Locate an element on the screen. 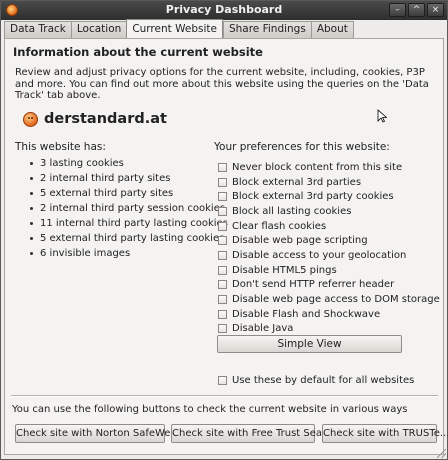 This screenshot has width=448, height=460. resize-grip-icon is located at coordinates (441, 453).